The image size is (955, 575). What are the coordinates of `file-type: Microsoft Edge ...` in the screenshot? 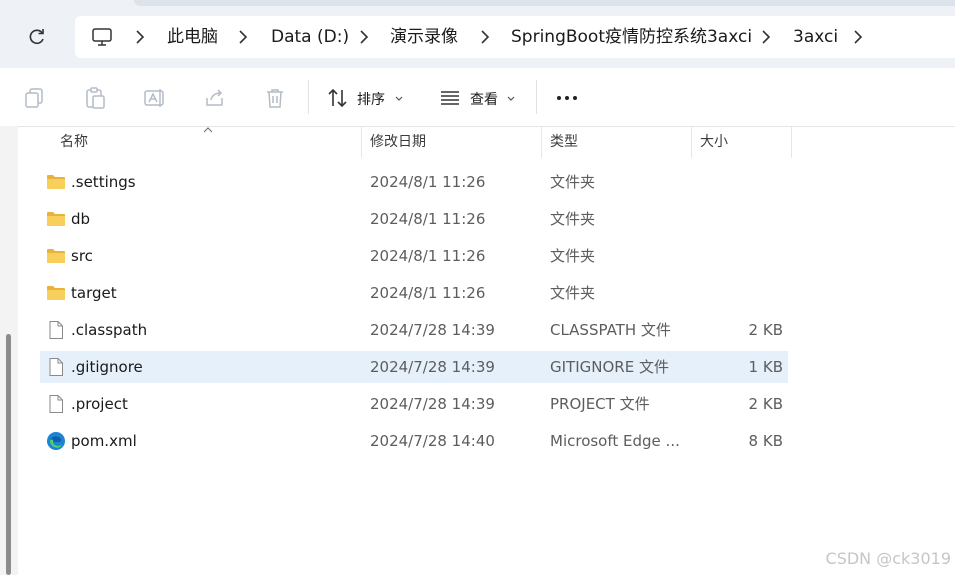 It's located at (615, 441).